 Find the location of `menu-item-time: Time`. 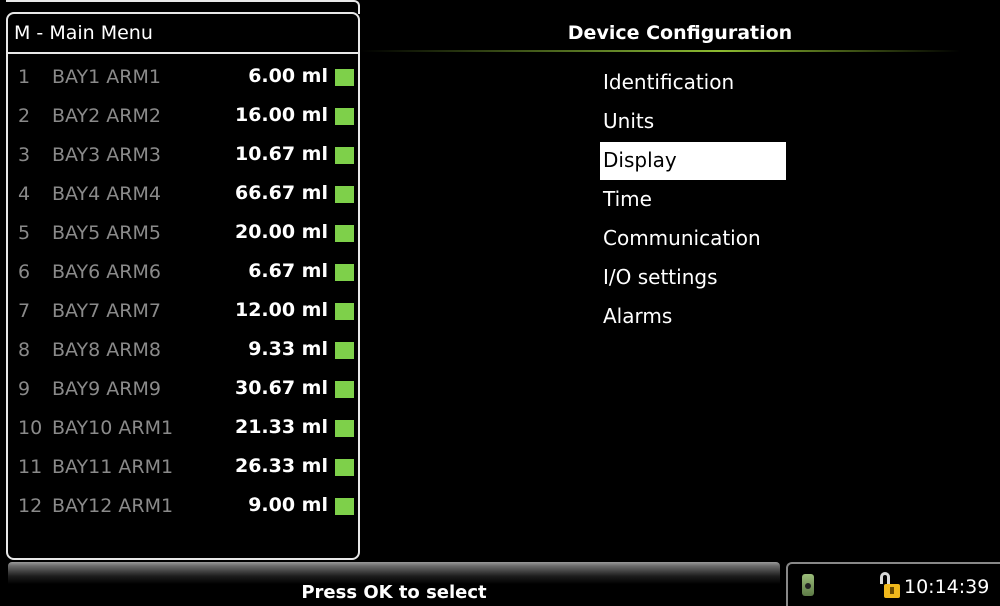

menu-item-time: Time is located at coordinates (693, 200).